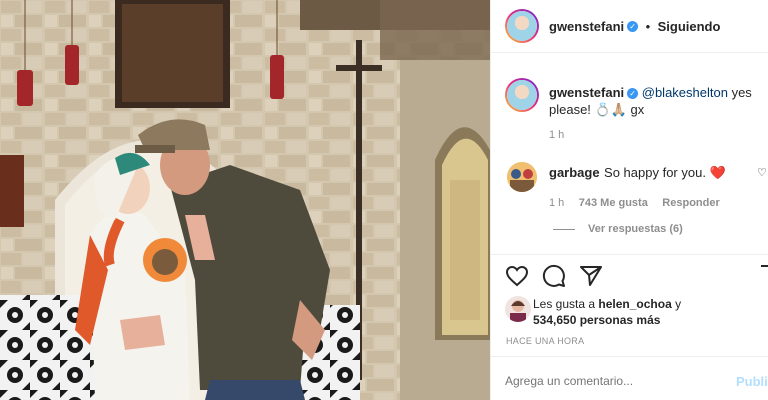 The height and width of the screenshot is (400, 768). What do you see at coordinates (586, 26) in the screenshot?
I see `author-username: gwenstefani` at bounding box center [586, 26].